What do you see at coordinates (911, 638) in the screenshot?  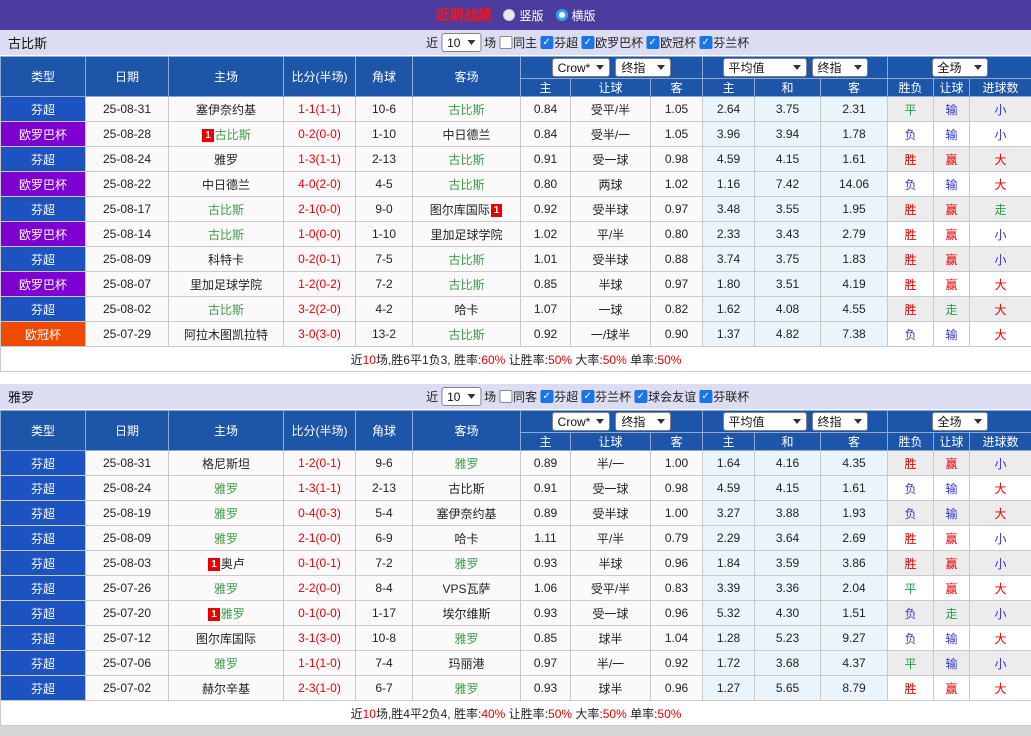 I see `result-outcome: 负` at bounding box center [911, 638].